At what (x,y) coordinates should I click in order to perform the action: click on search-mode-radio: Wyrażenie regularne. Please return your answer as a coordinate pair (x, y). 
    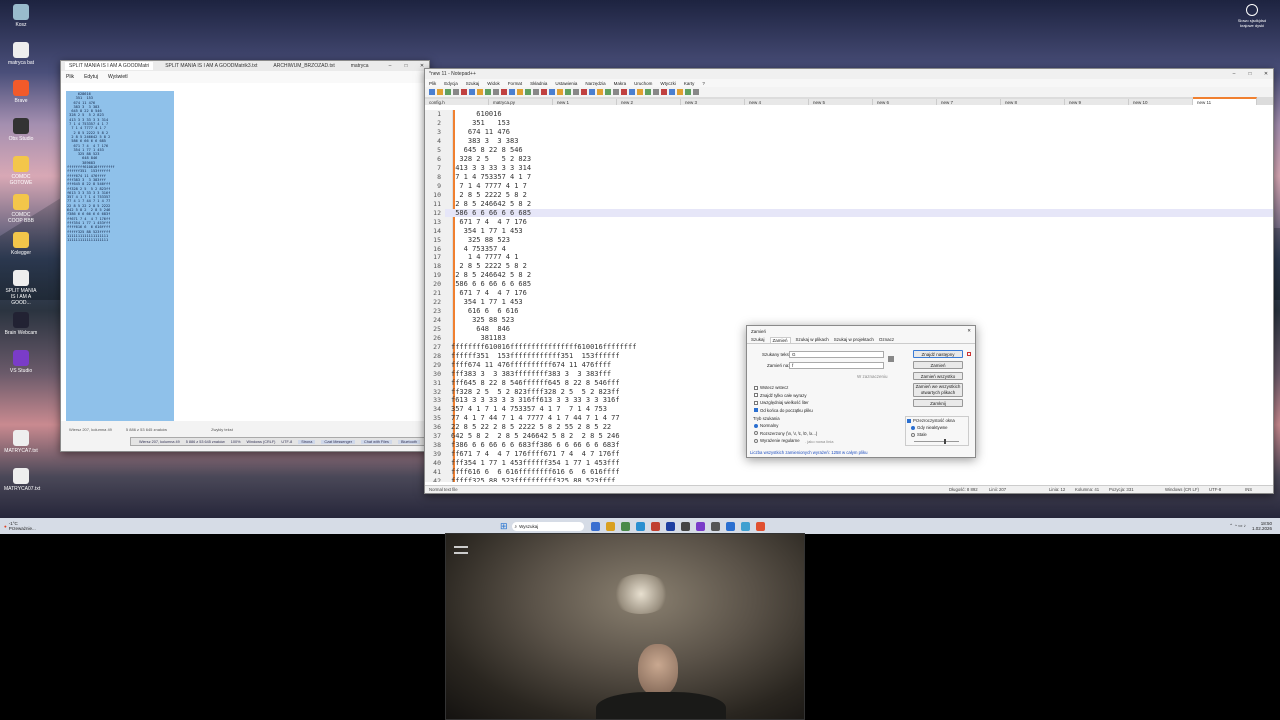
    Looking at the image, I should click on (777, 440).